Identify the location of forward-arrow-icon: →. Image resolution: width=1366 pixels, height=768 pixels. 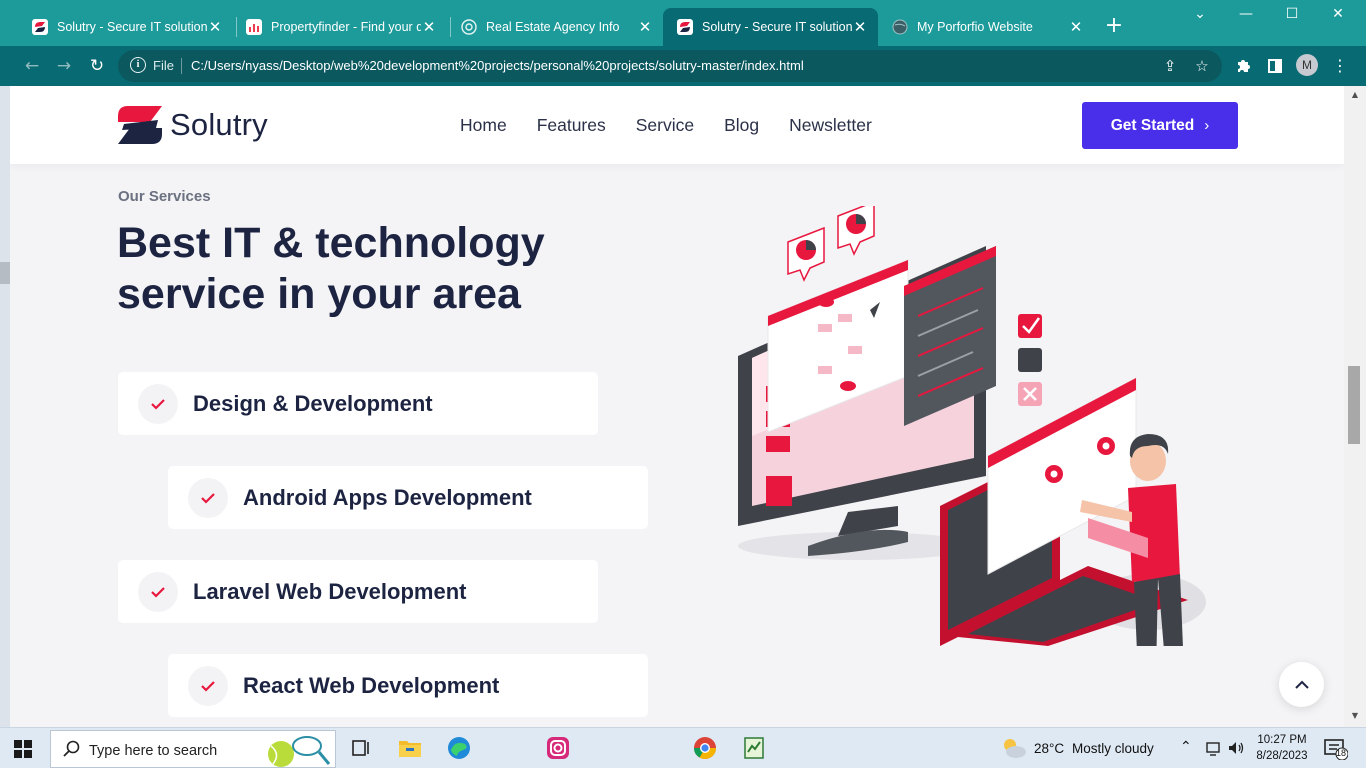
(64, 66).